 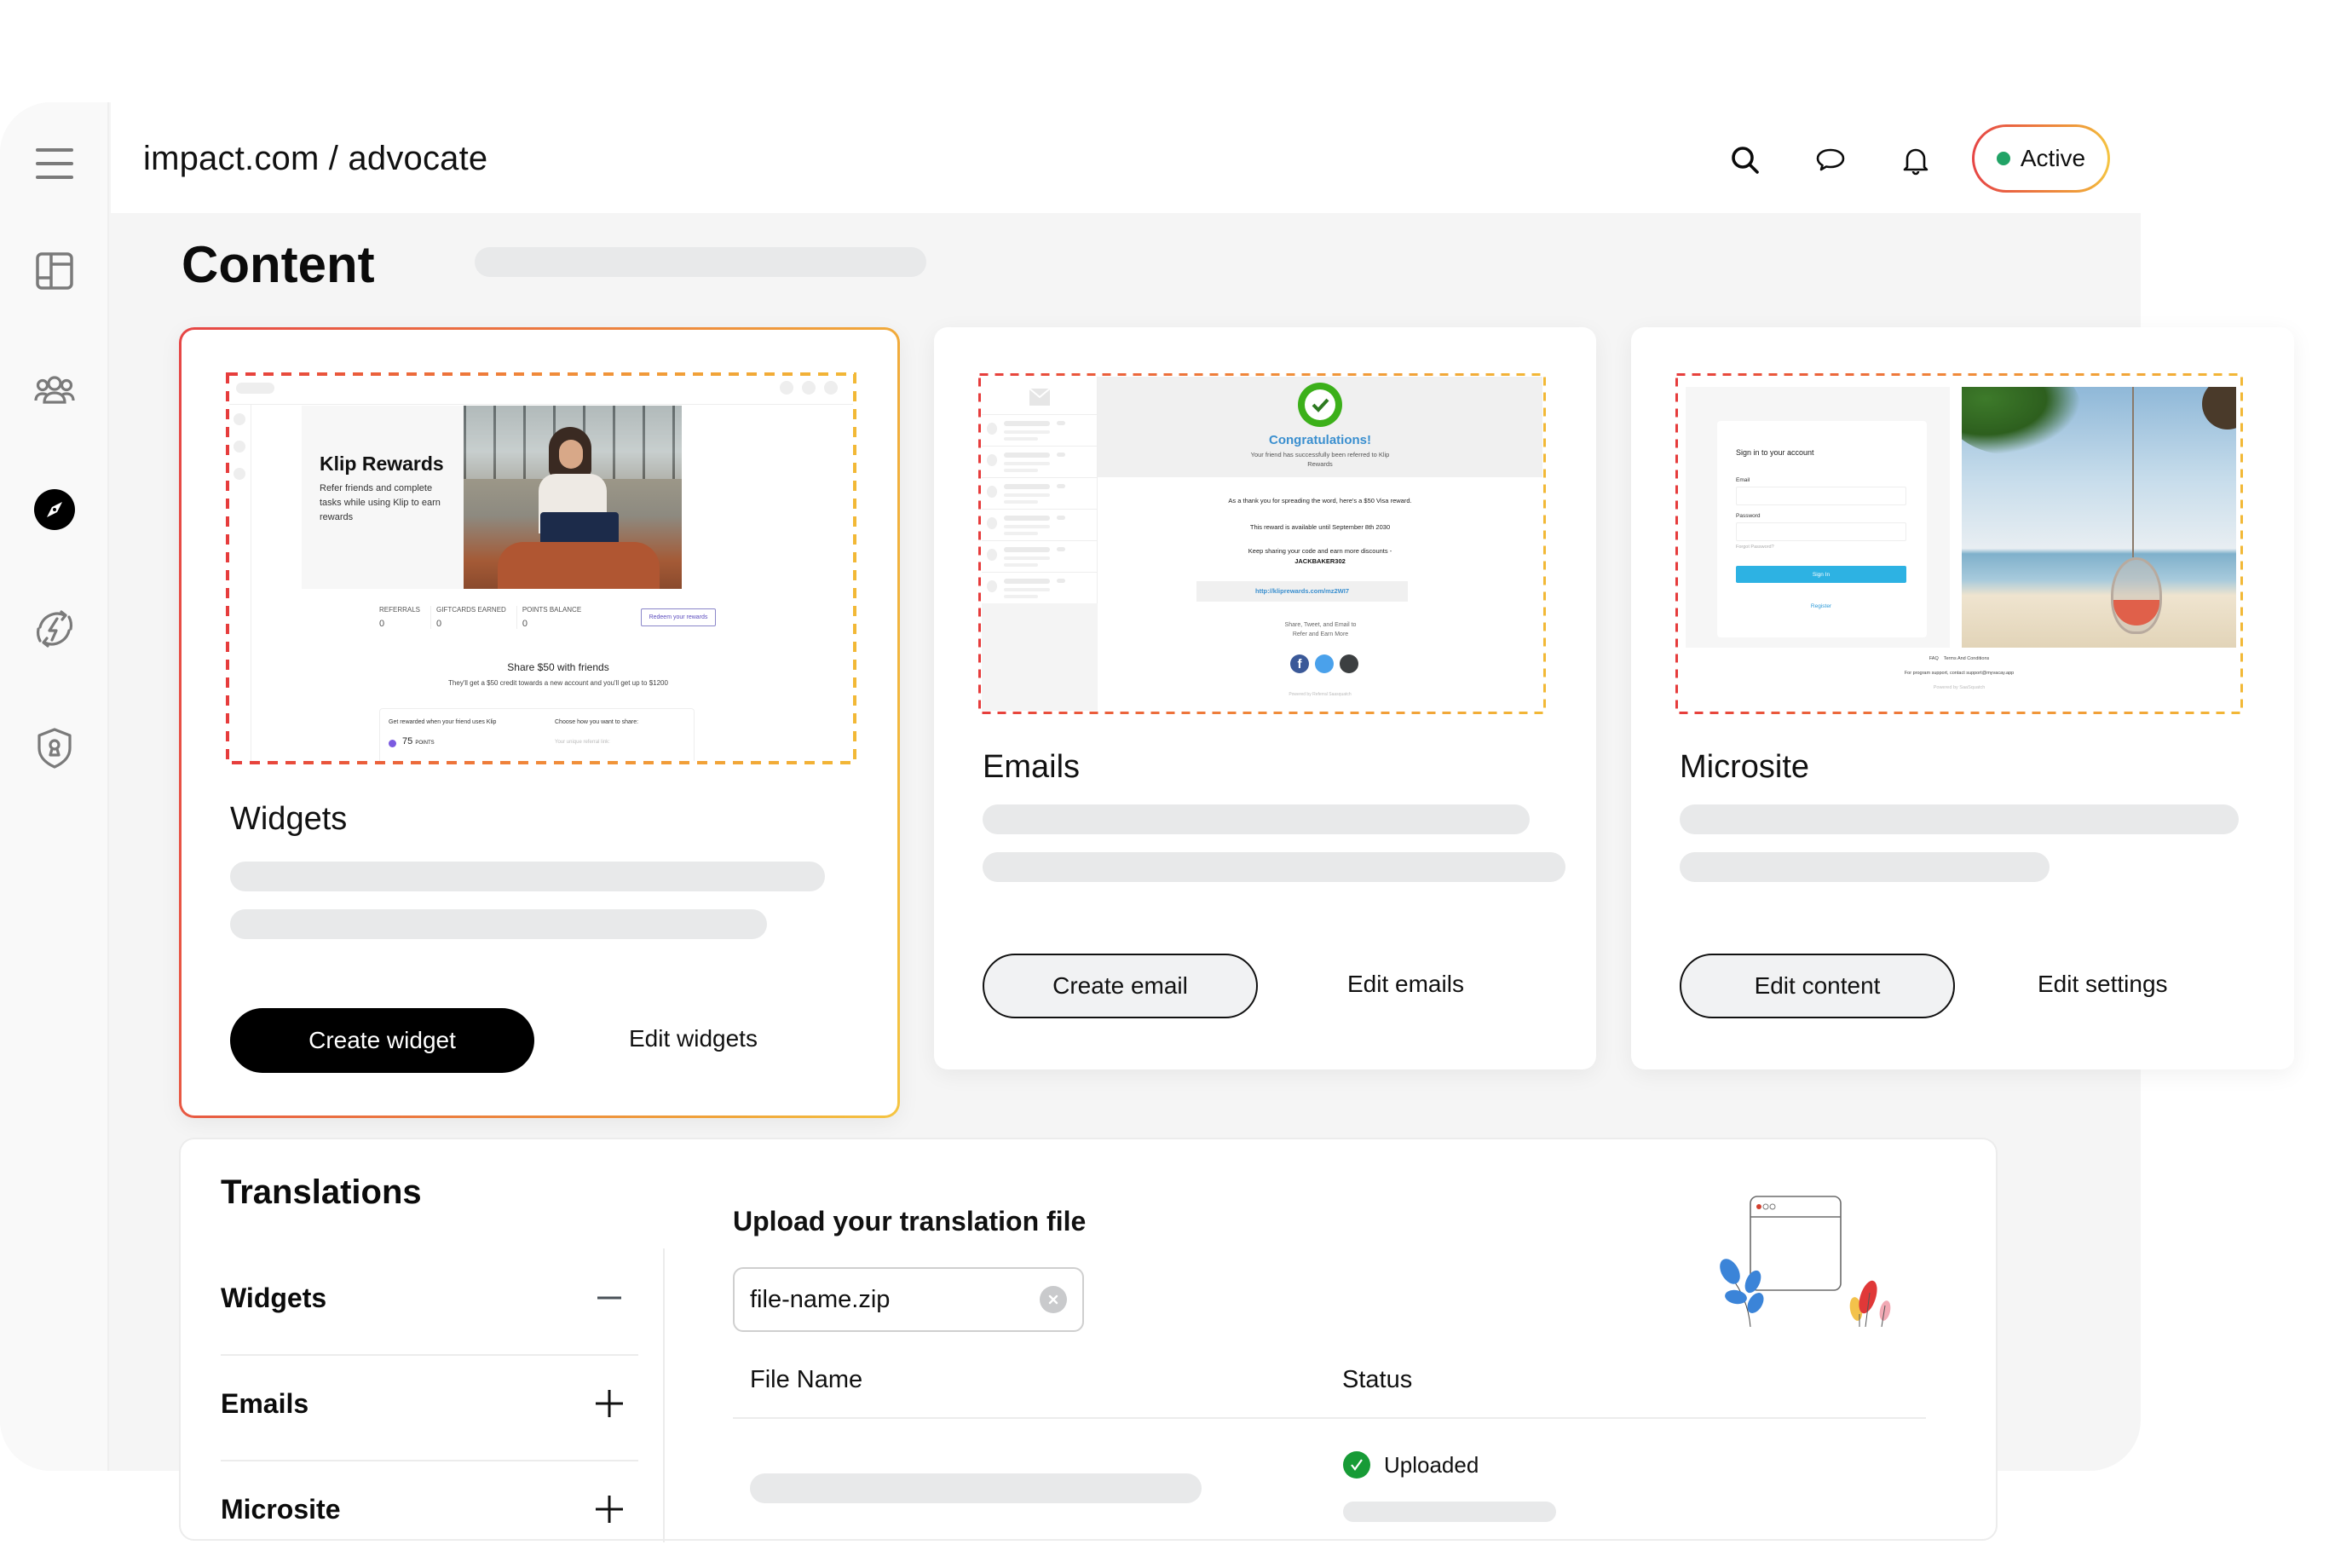 I want to click on accordion-label: Widgets, so click(x=274, y=1298).